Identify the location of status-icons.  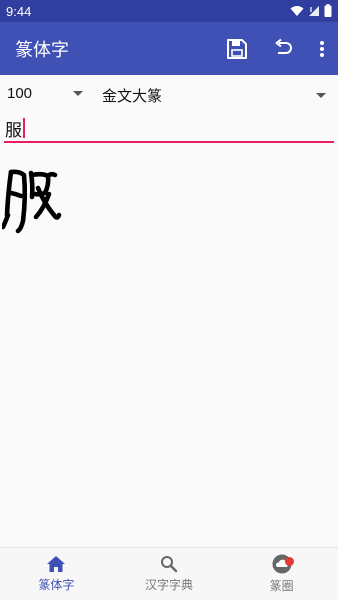
(311, 11).